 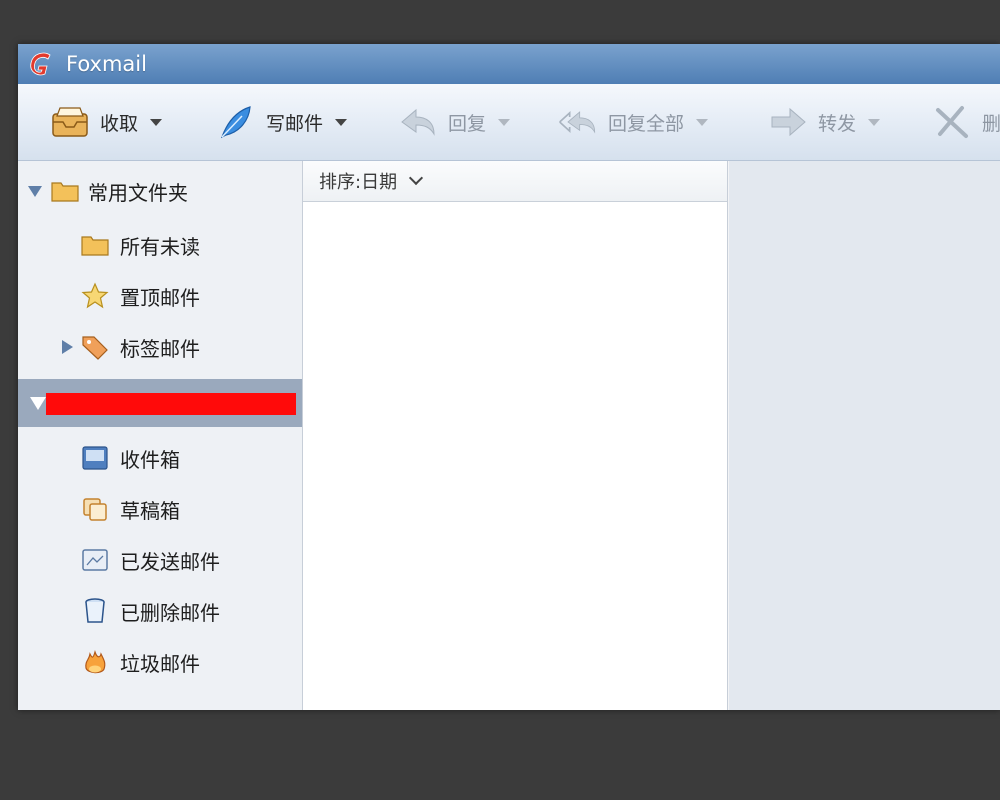 What do you see at coordinates (646, 123) in the screenshot?
I see `reply-all-label: 回复全部` at bounding box center [646, 123].